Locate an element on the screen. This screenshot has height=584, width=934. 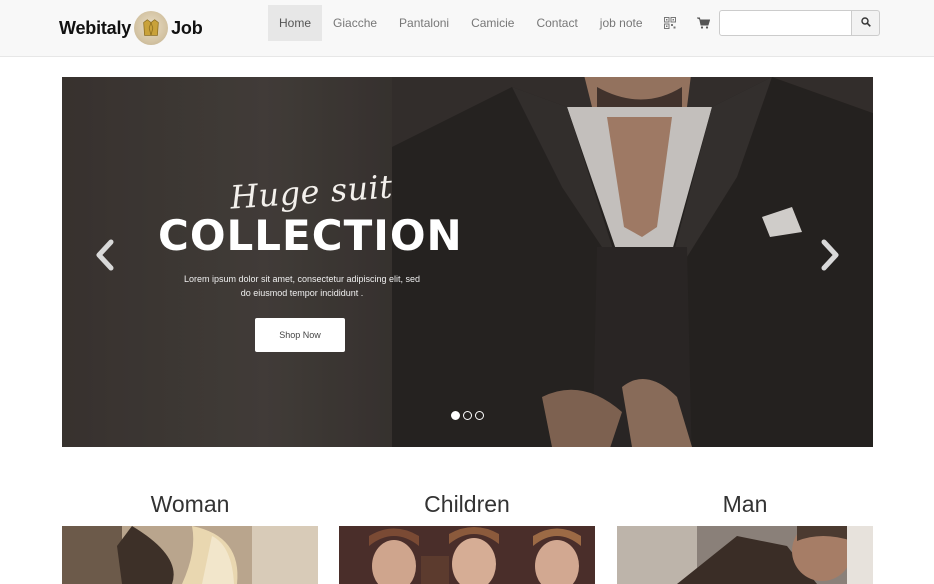
chevron-right-icon is located at coordinates (830, 257).